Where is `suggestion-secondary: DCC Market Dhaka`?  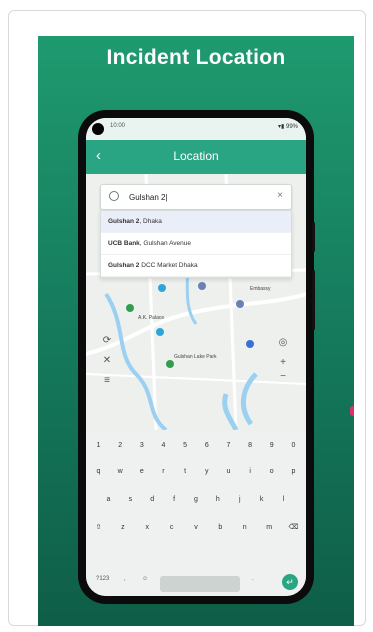
suggestion-secondary: DCC Market Dhaka is located at coordinates (168, 265).